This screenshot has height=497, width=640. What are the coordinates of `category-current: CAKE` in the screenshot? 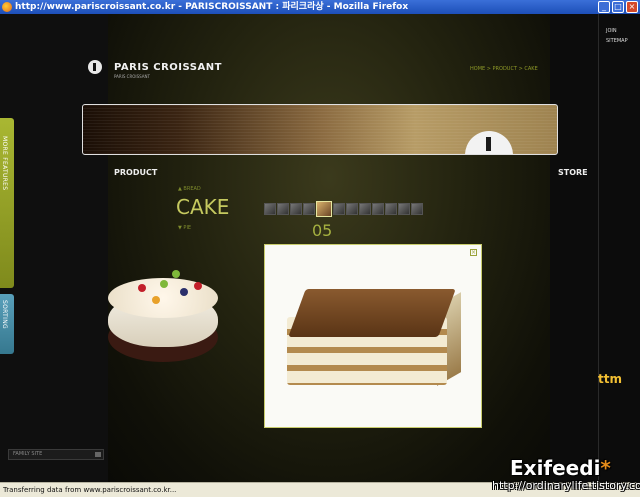 It's located at (203, 207).